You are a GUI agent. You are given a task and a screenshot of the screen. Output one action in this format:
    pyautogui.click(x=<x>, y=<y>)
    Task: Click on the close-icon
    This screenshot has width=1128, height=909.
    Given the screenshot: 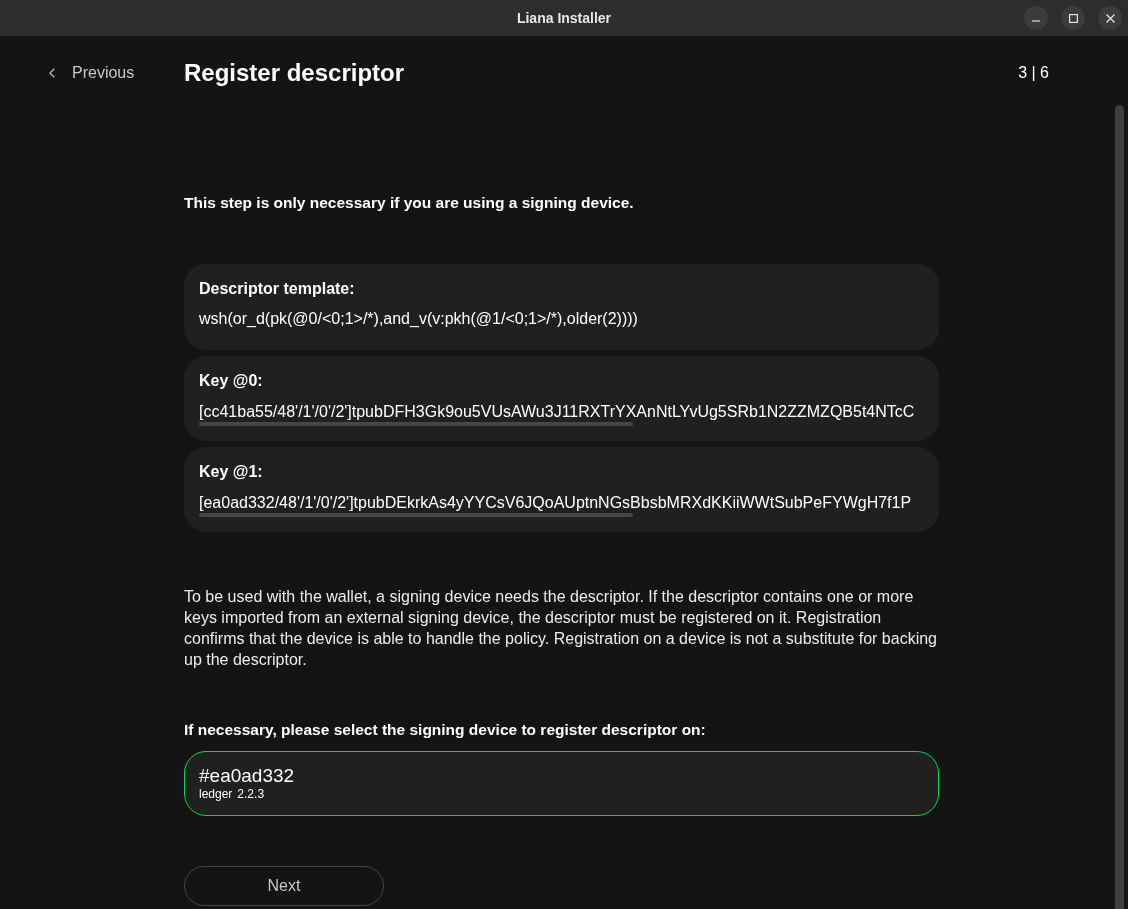 What is the action you would take?
    pyautogui.click(x=1110, y=18)
    